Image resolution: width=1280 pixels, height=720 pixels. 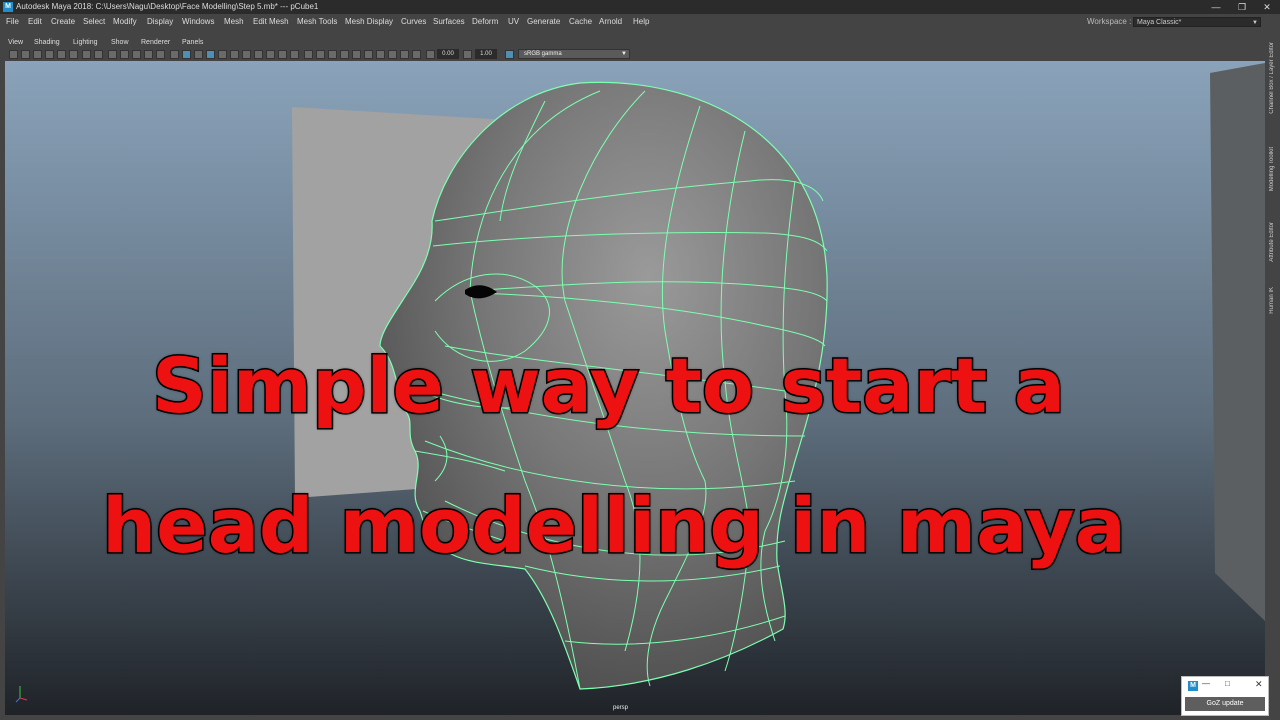 What do you see at coordinates (1225, 704) in the screenshot?
I see `goz-update-button: GoZ update` at bounding box center [1225, 704].